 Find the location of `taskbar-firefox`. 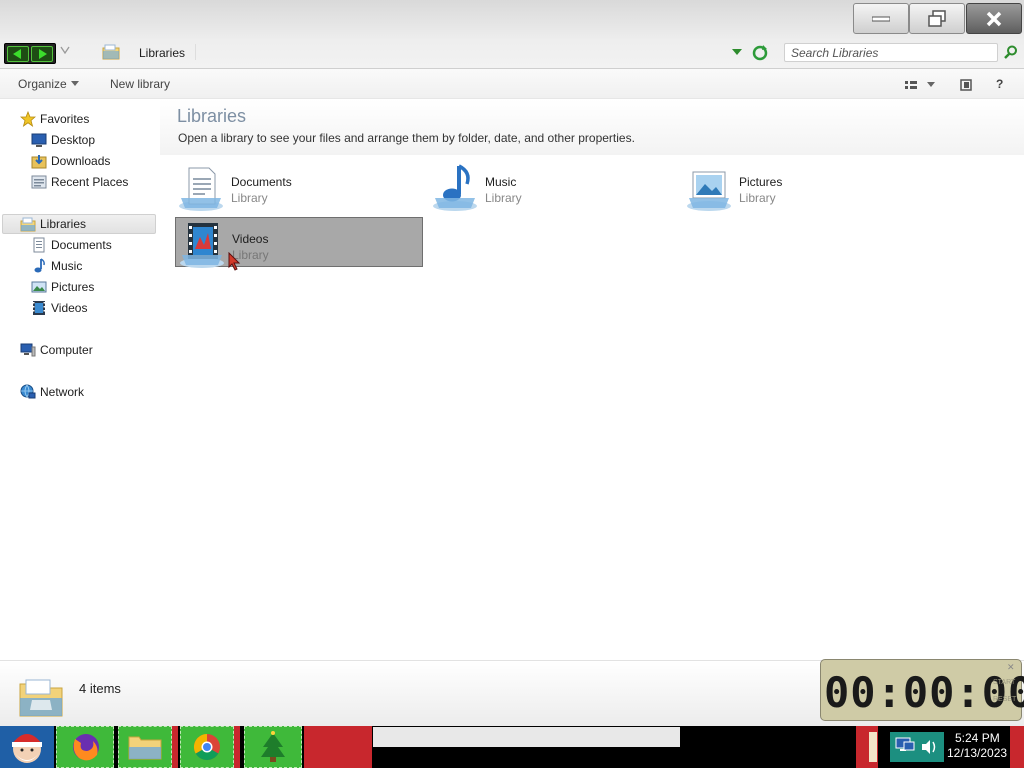

taskbar-firefox is located at coordinates (85, 747).